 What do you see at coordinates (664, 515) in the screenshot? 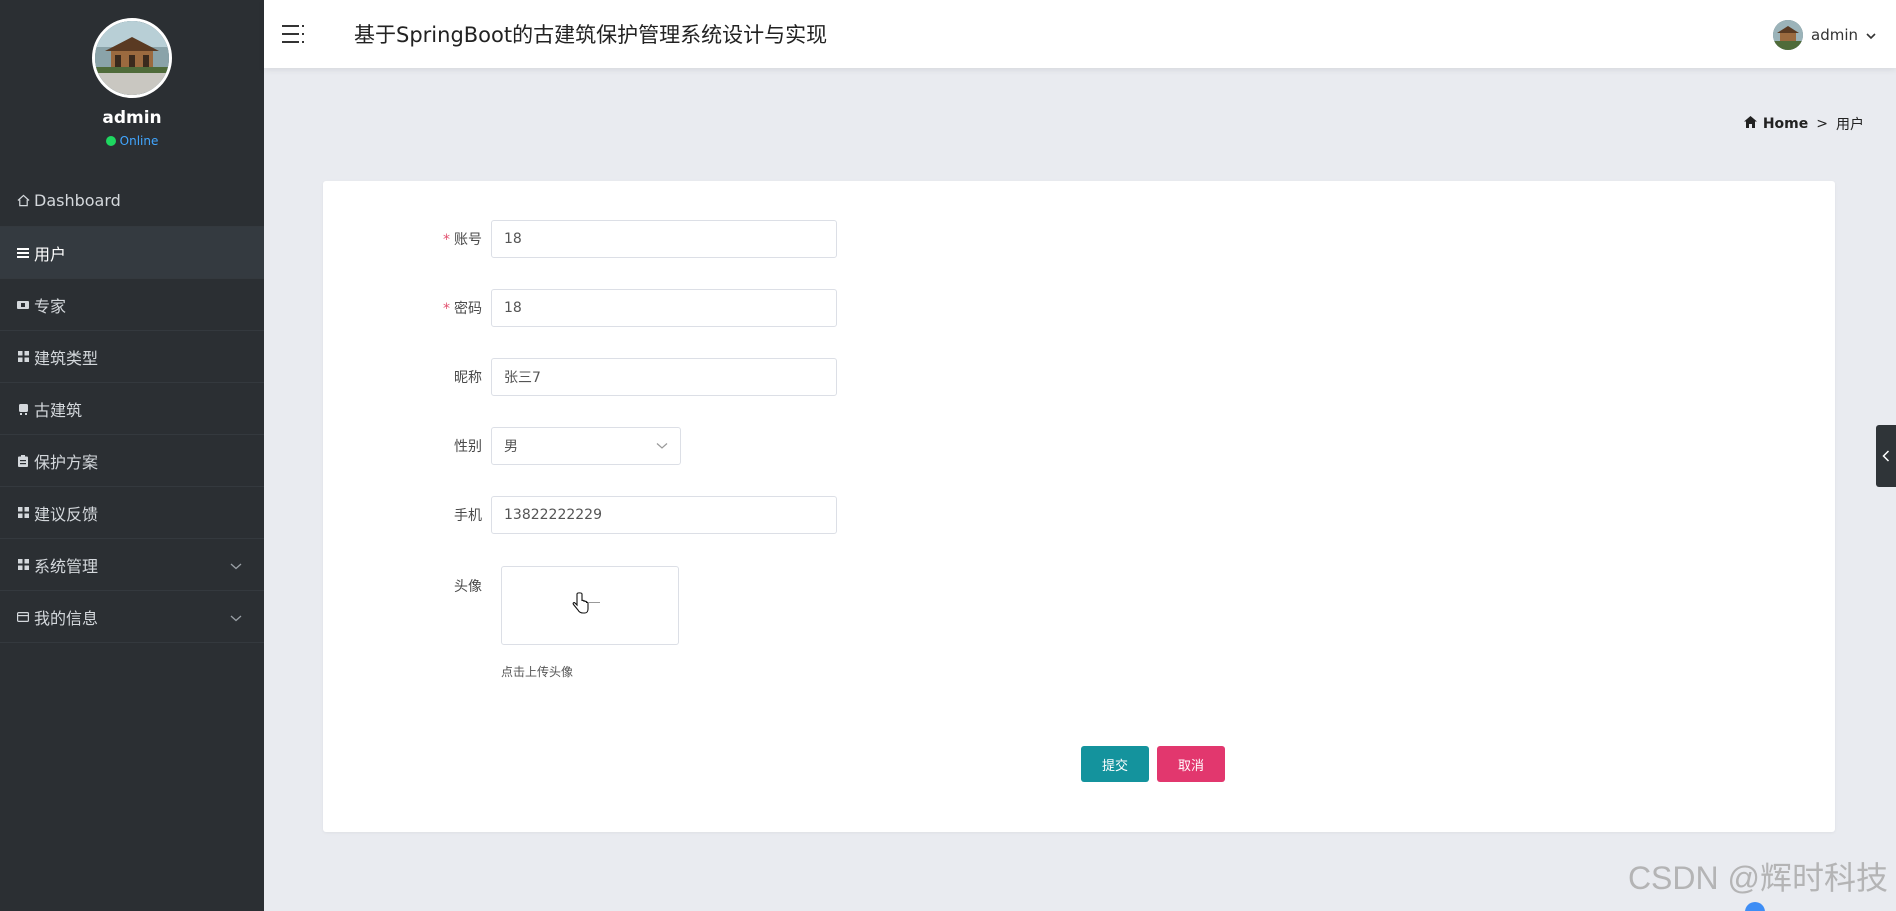
I see `phone-input: 13822222229` at bounding box center [664, 515].